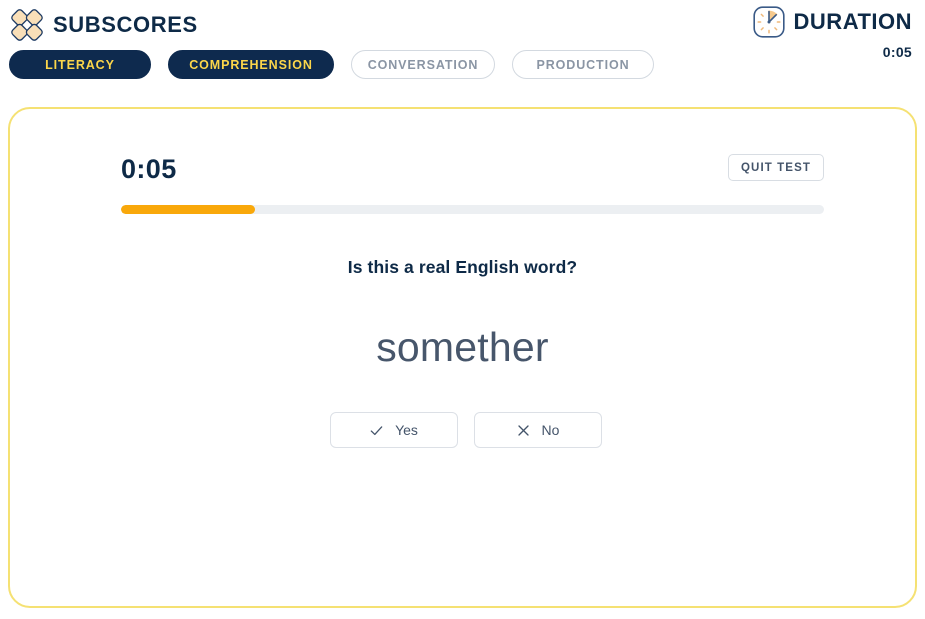  What do you see at coordinates (472, 209) in the screenshot?
I see `progress-bar` at bounding box center [472, 209].